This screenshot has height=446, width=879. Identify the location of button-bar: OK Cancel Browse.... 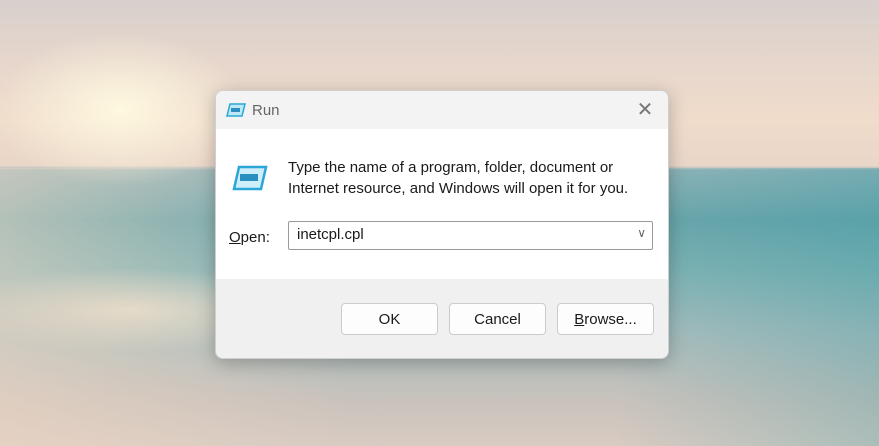
(442, 318).